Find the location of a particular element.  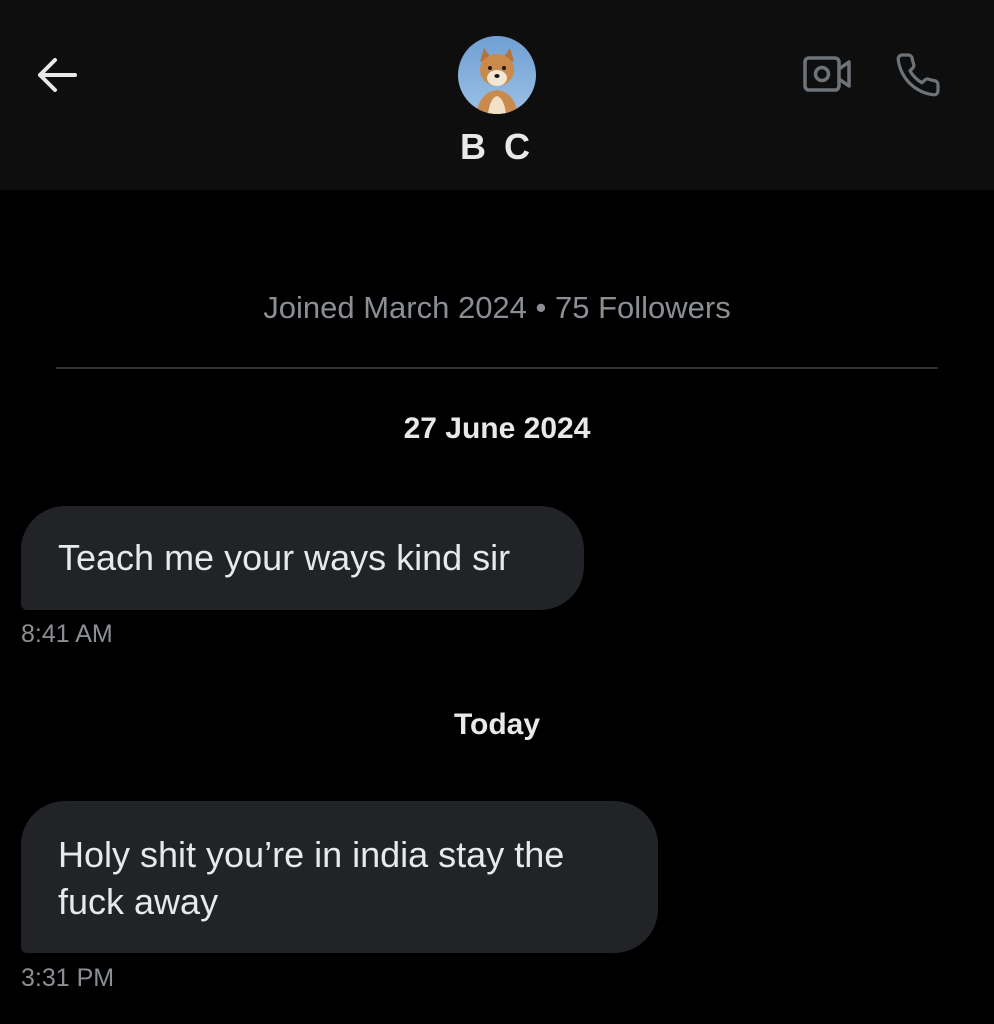

shiba-dog-avatar is located at coordinates (497, 75).